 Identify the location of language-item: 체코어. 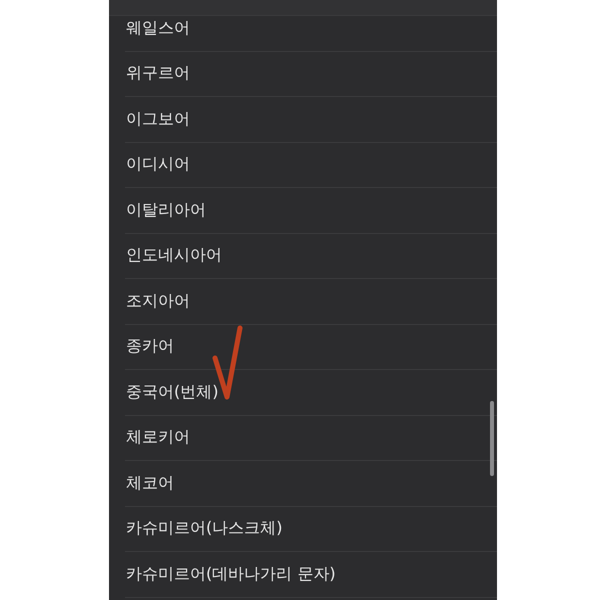
(149, 483).